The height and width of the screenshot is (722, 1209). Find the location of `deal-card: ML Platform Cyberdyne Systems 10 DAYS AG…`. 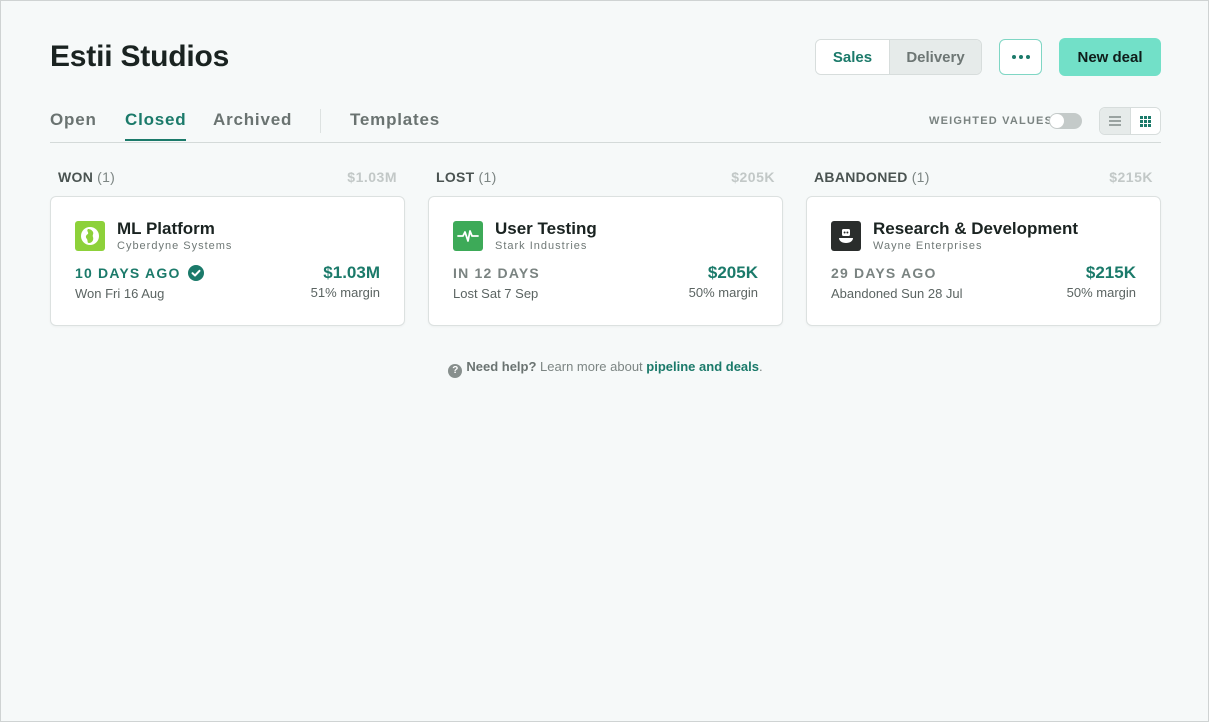

deal-card: ML Platform Cyberdyne Systems 10 DAYS AG… is located at coordinates (227, 261).